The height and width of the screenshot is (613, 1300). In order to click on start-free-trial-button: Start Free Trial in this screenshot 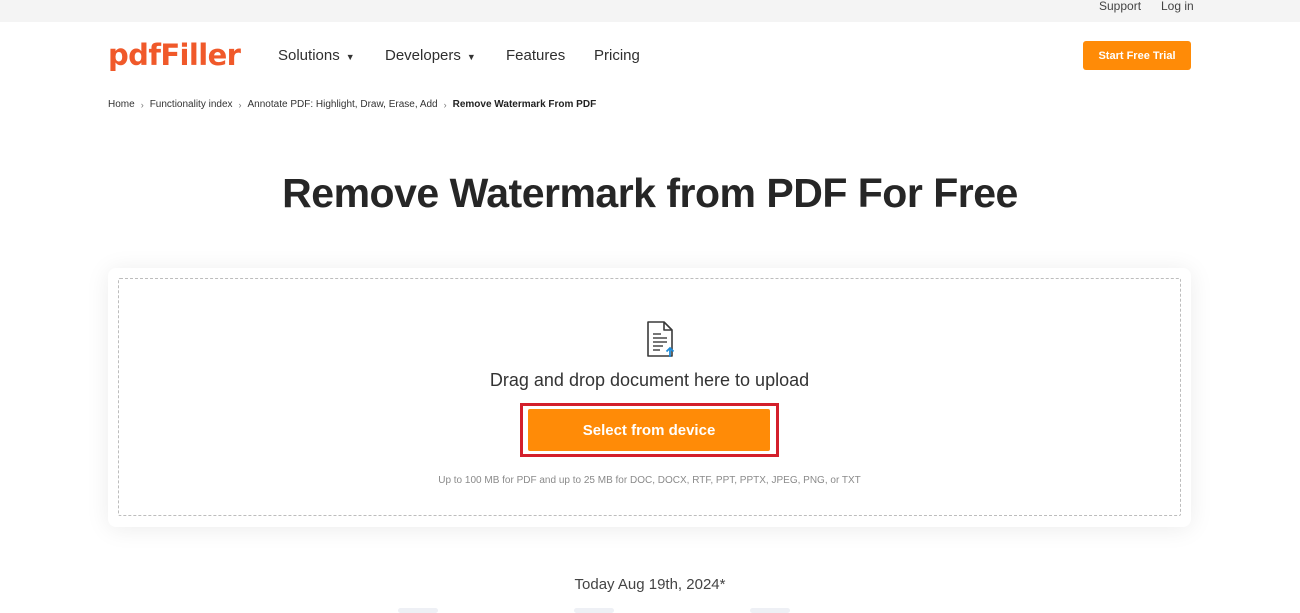, I will do `click(1137, 55)`.